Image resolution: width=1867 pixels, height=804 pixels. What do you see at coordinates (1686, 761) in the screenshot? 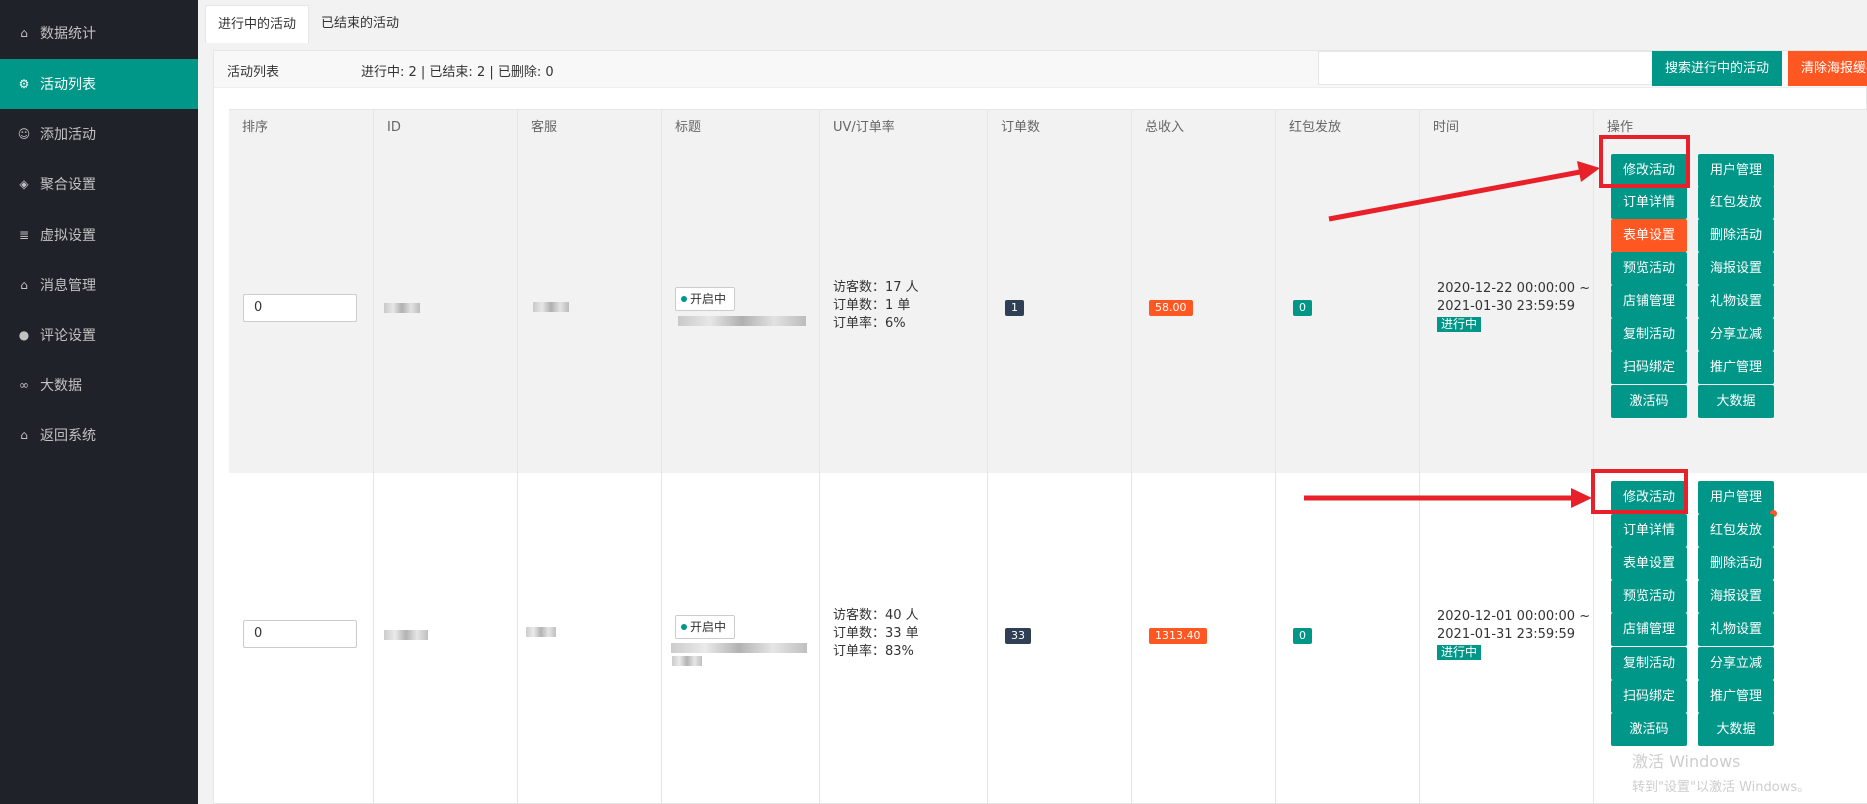
I see `watermark-title: 激活 Windows` at bounding box center [1686, 761].